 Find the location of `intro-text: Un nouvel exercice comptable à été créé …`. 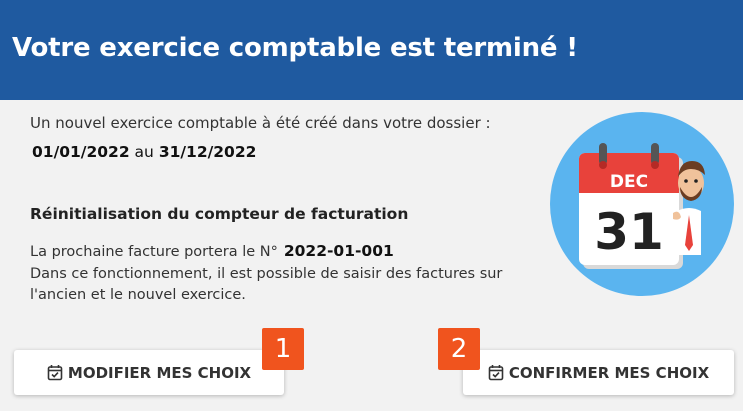

intro-text: Un nouvel exercice comptable à été créé … is located at coordinates (260, 123).